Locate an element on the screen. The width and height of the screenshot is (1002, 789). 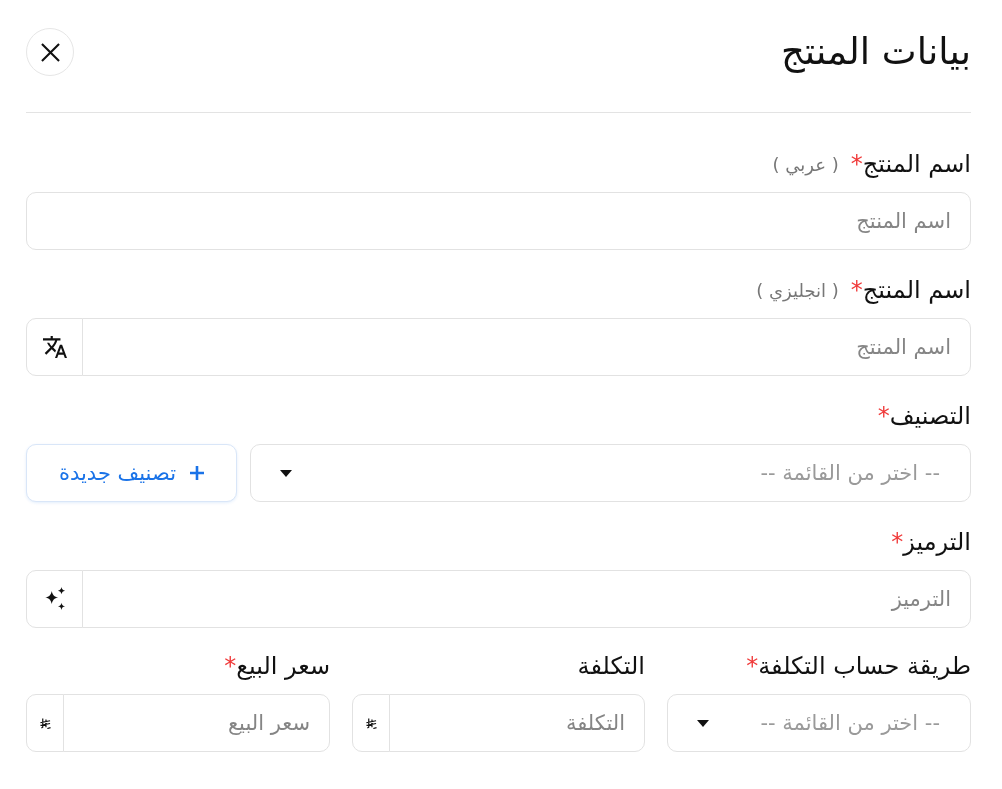
translate-button is located at coordinates (54, 347).